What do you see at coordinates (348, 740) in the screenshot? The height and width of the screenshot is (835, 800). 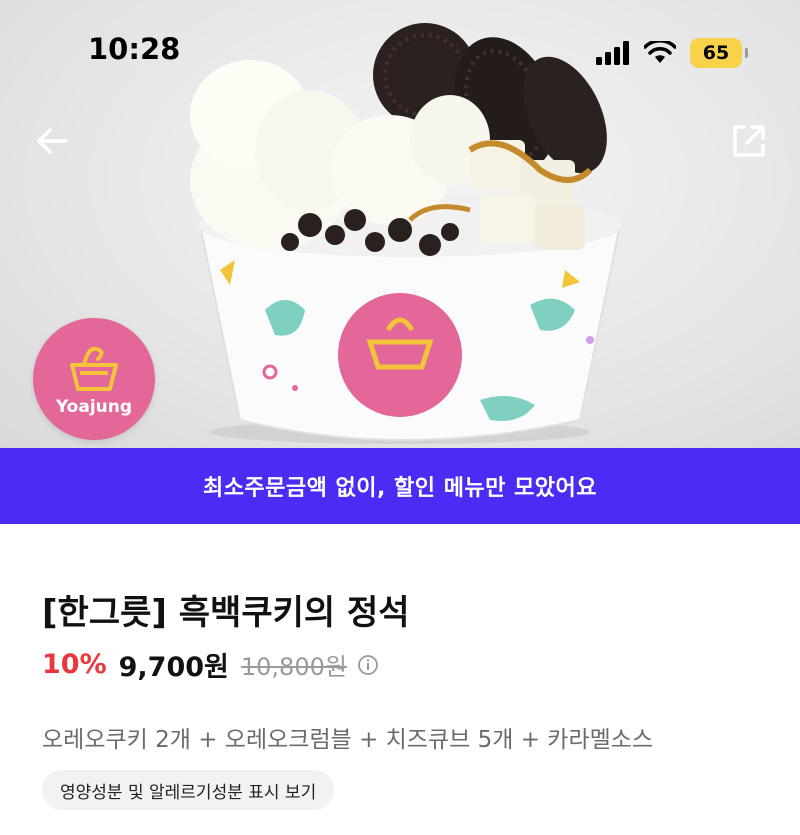 I see `product-description: 오레오쿠키 2개 + 오레오크럼블 + 치즈큐브 5개 + 카라멜소스` at bounding box center [348, 740].